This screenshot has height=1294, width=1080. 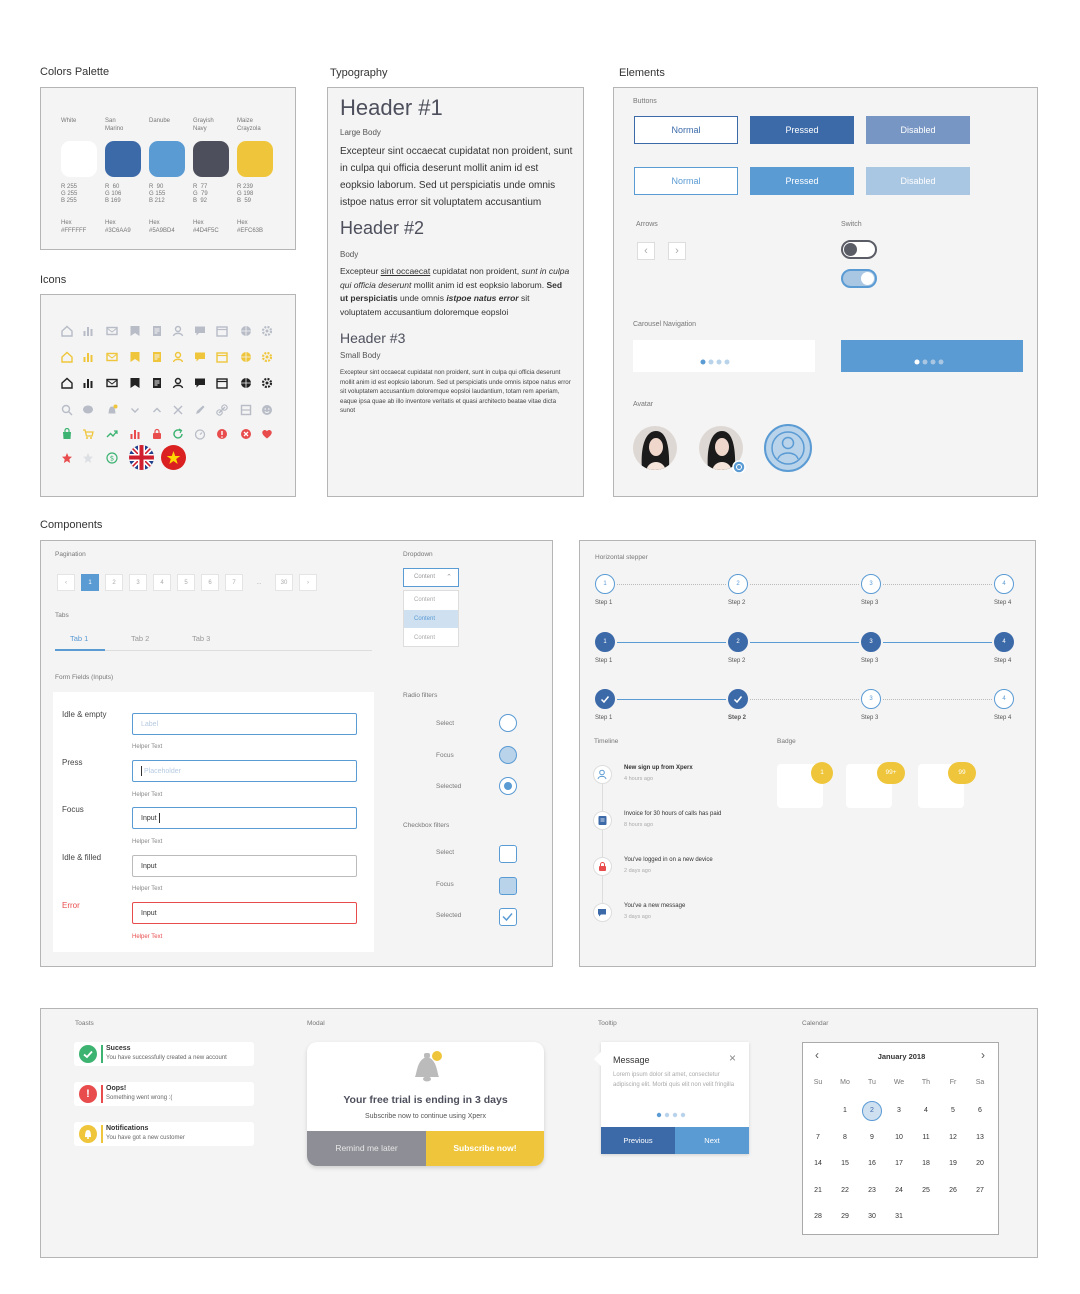 I want to click on next-button: Next, so click(x=712, y=1140).